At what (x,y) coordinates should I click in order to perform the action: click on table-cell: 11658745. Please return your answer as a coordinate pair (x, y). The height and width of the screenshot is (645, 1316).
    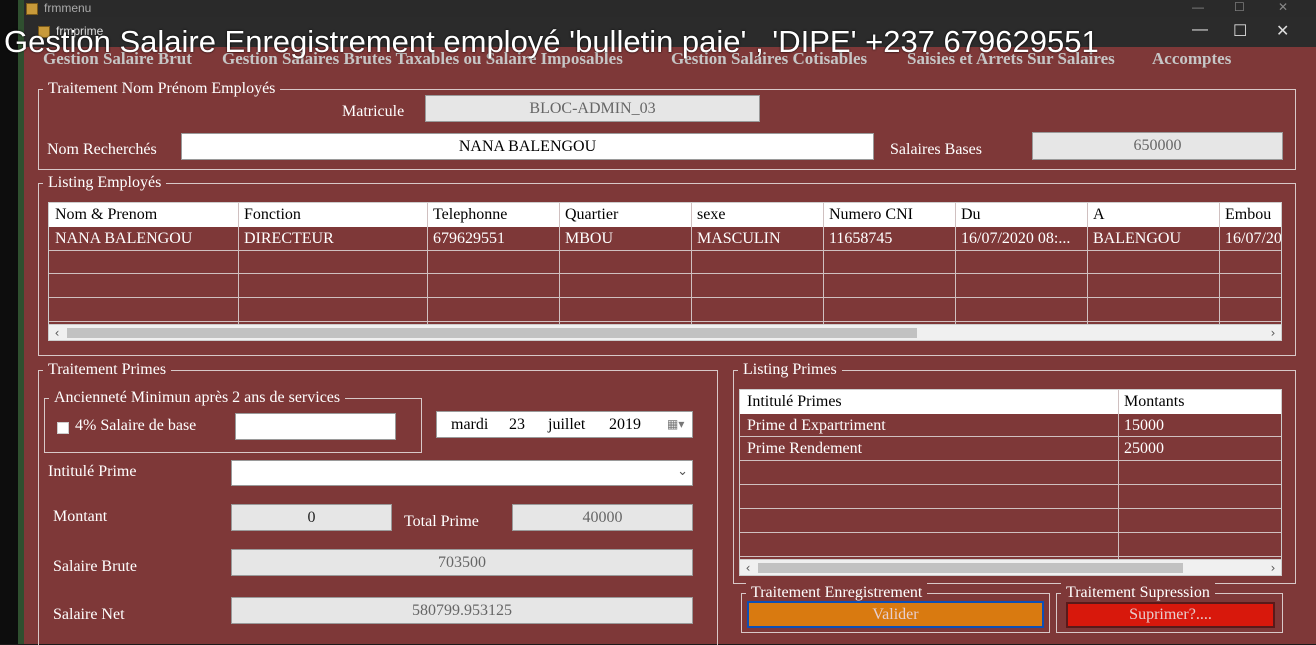
    Looking at the image, I should click on (889, 239).